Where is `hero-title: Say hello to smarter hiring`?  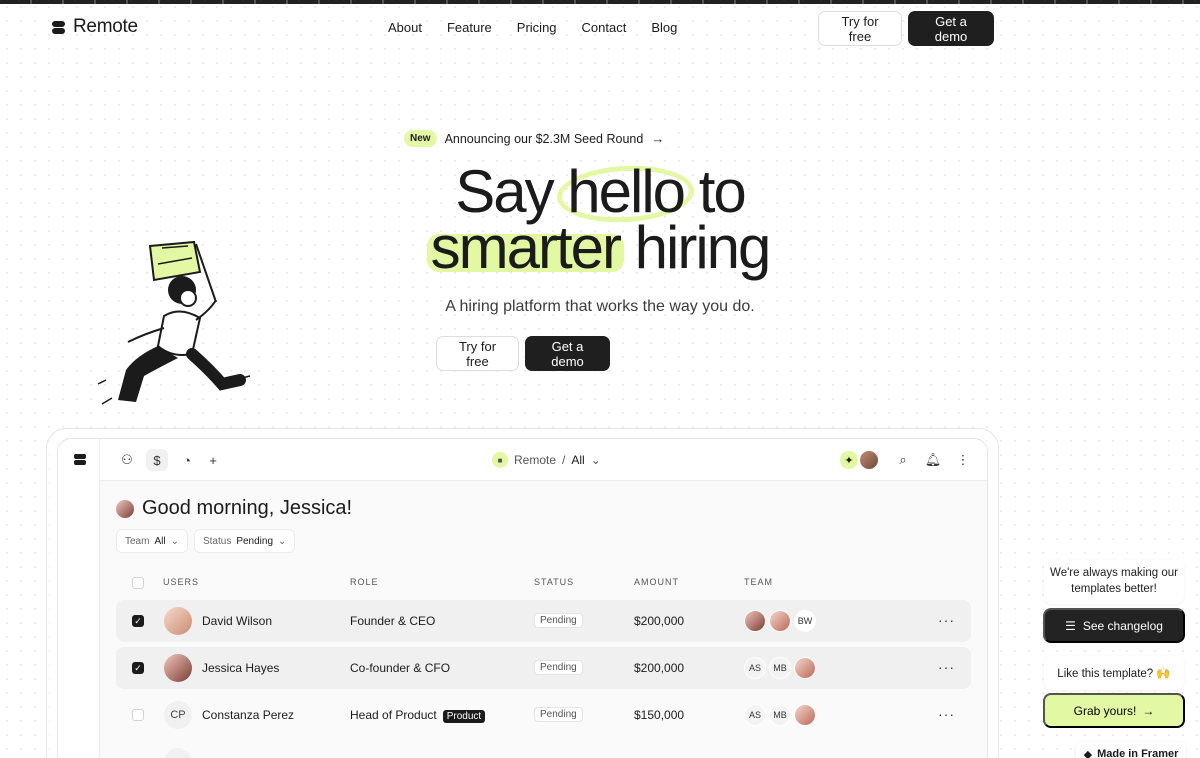 hero-title: Say hello to smarter hiring is located at coordinates (600, 221).